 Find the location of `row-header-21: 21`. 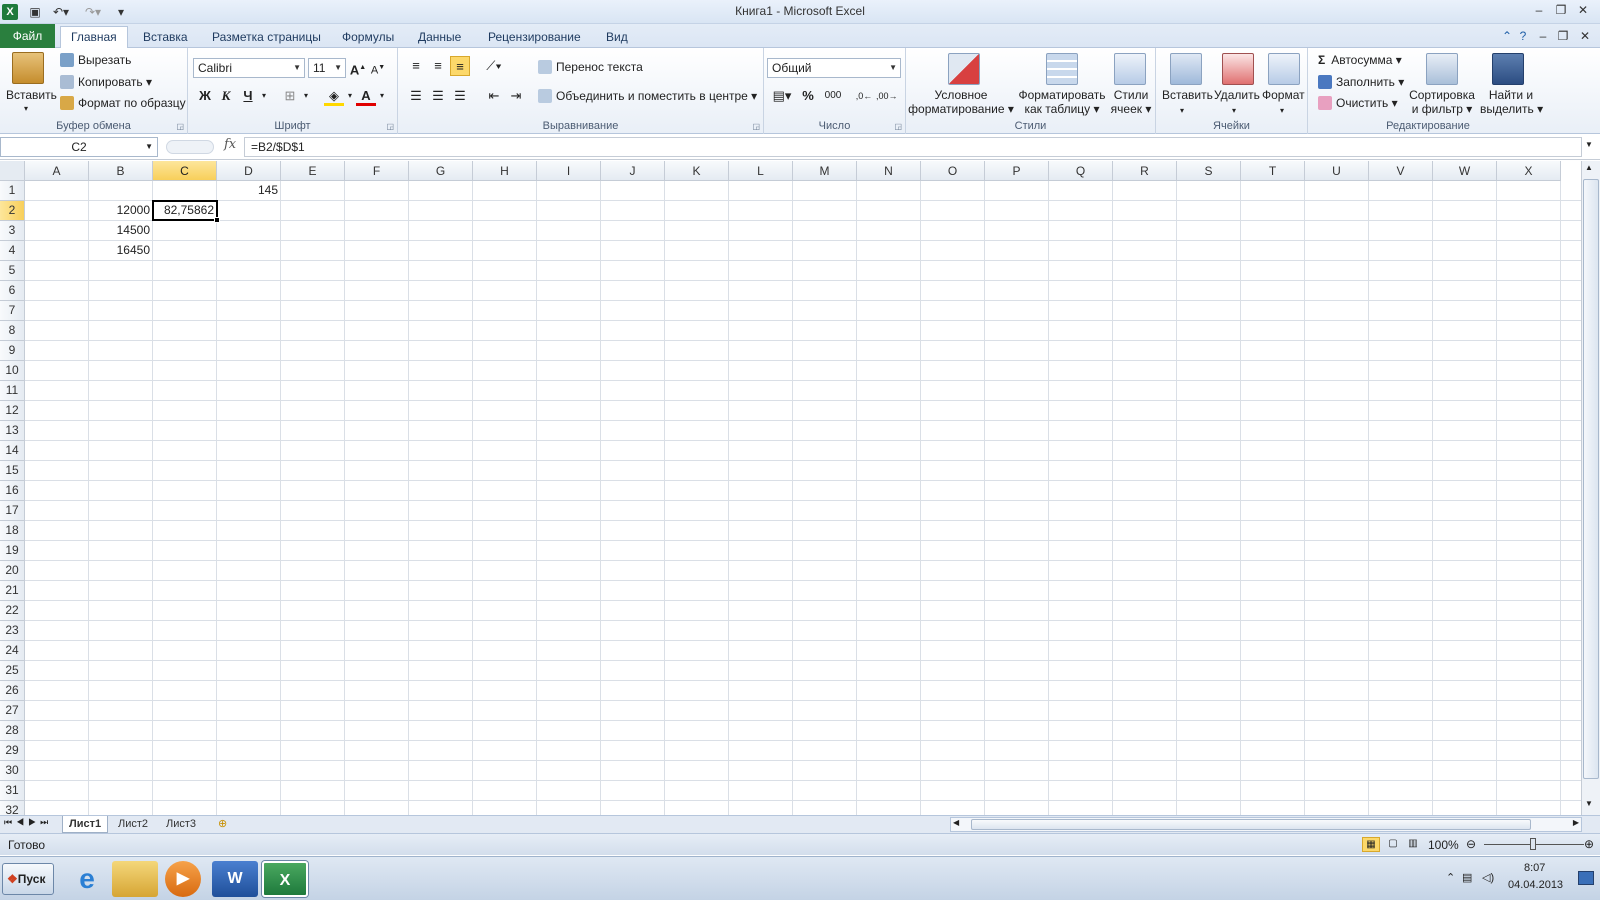

row-header-21: 21 is located at coordinates (12, 591).